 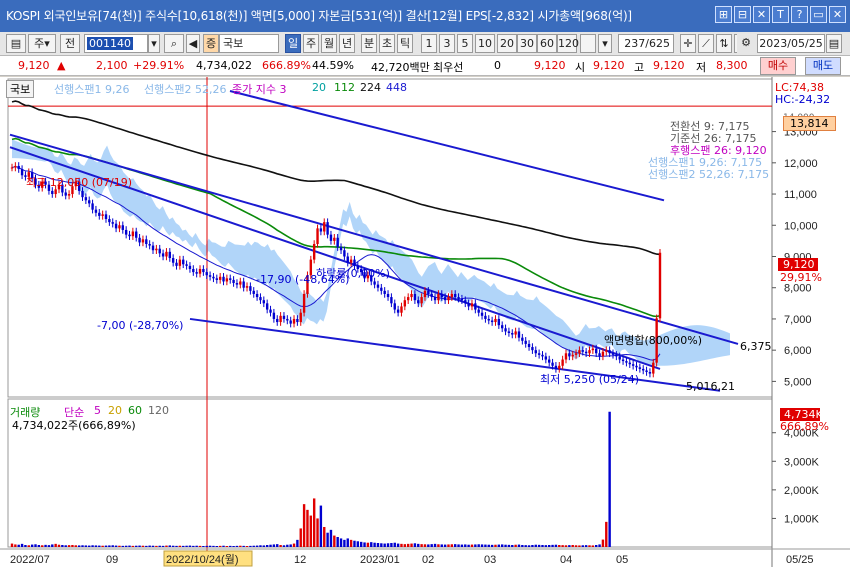 I want to click on code-input: 001140, so click(x=116, y=43).